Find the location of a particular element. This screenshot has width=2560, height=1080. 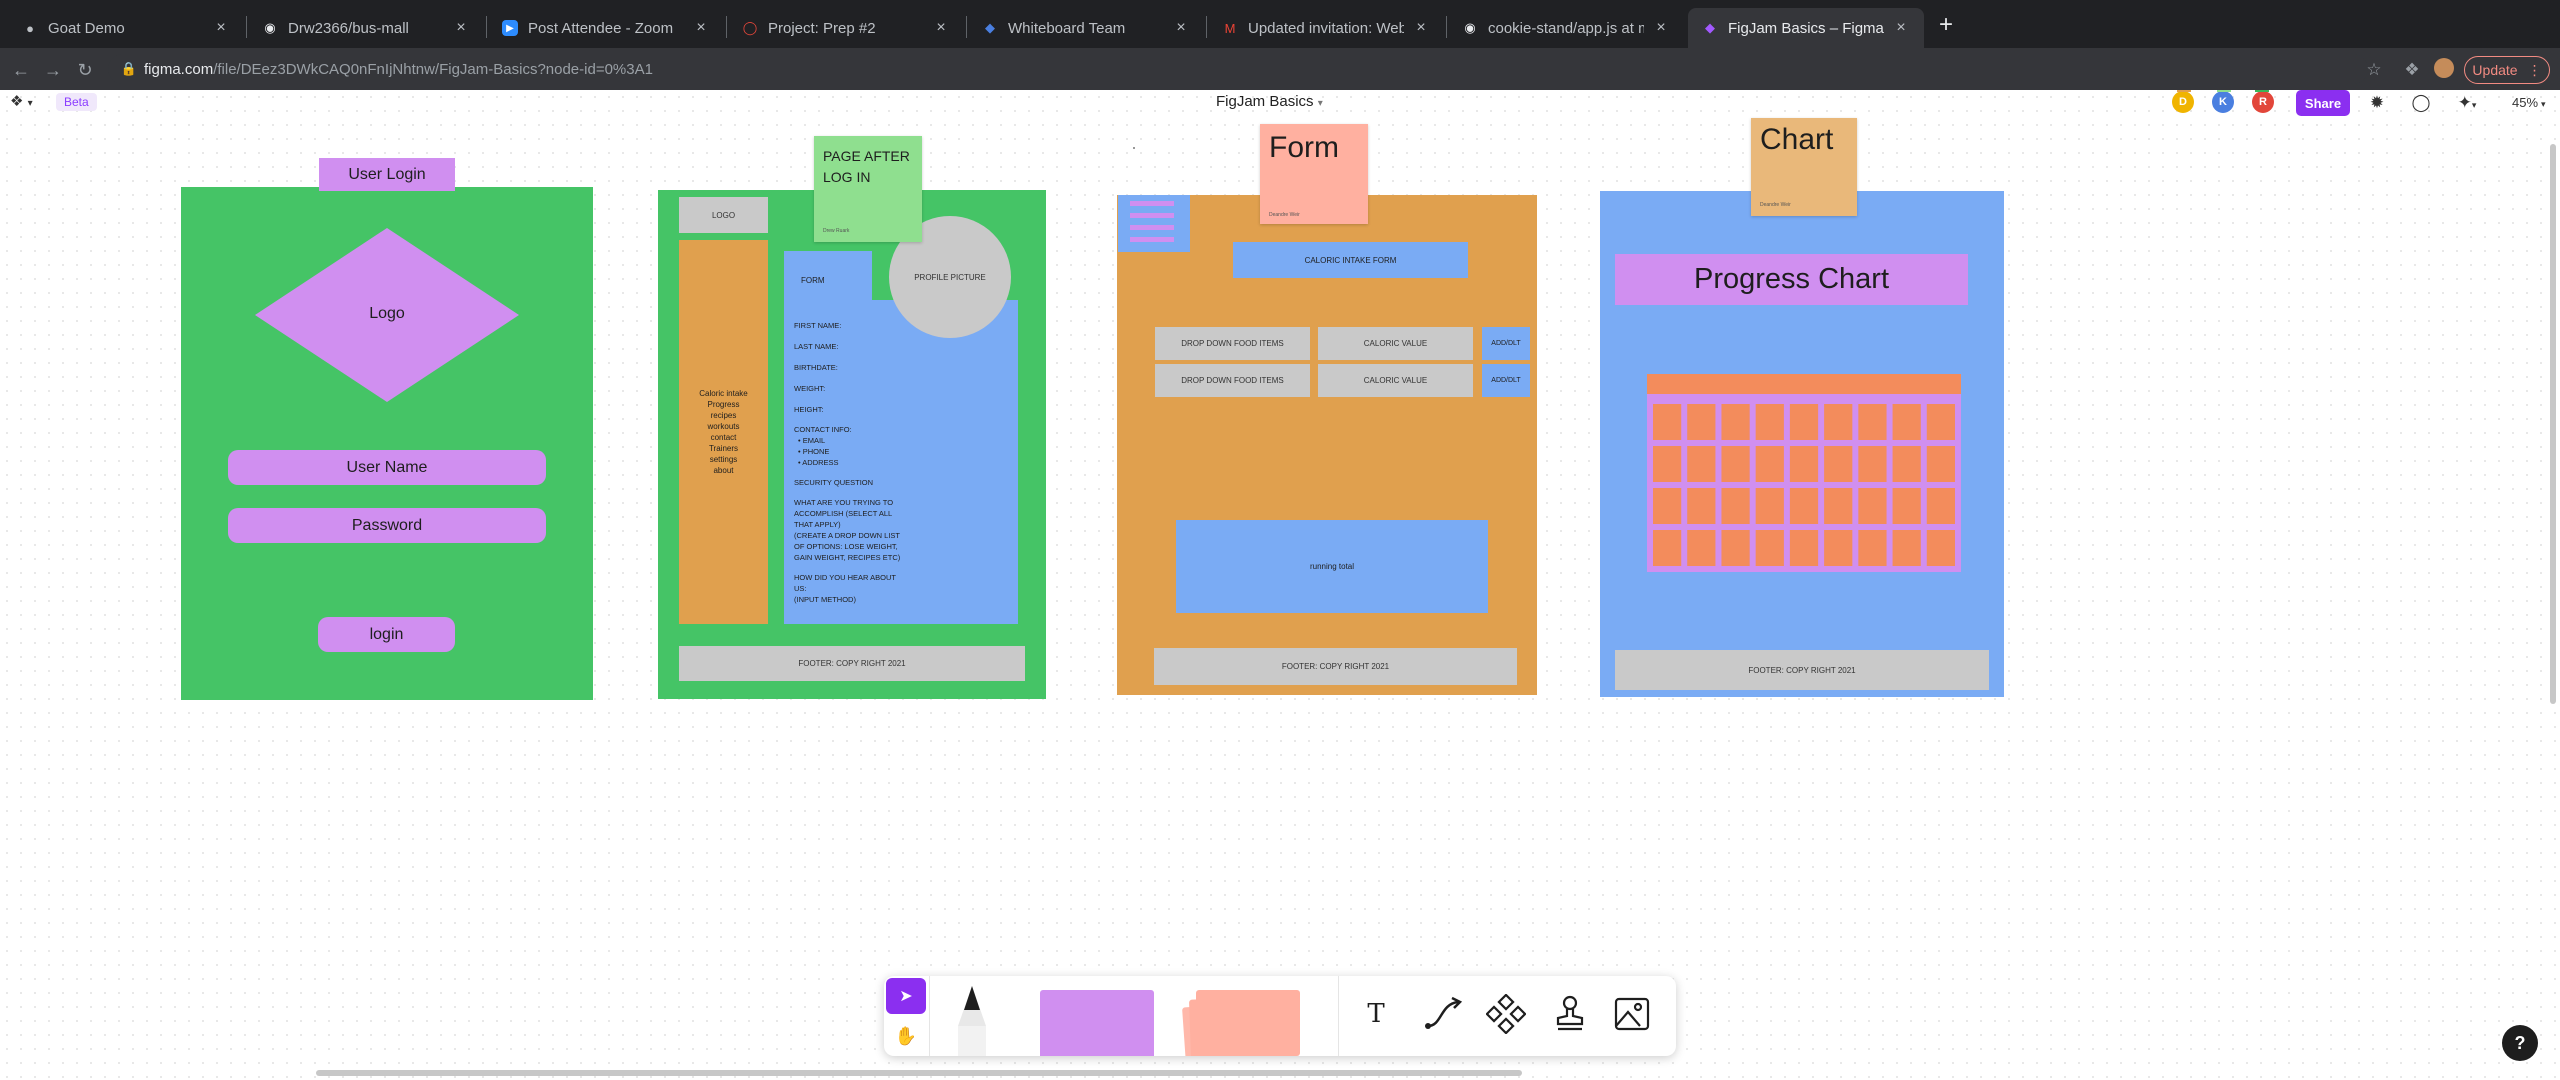

profile-picture-label: PROFILE PICTURE is located at coordinates (950, 277).